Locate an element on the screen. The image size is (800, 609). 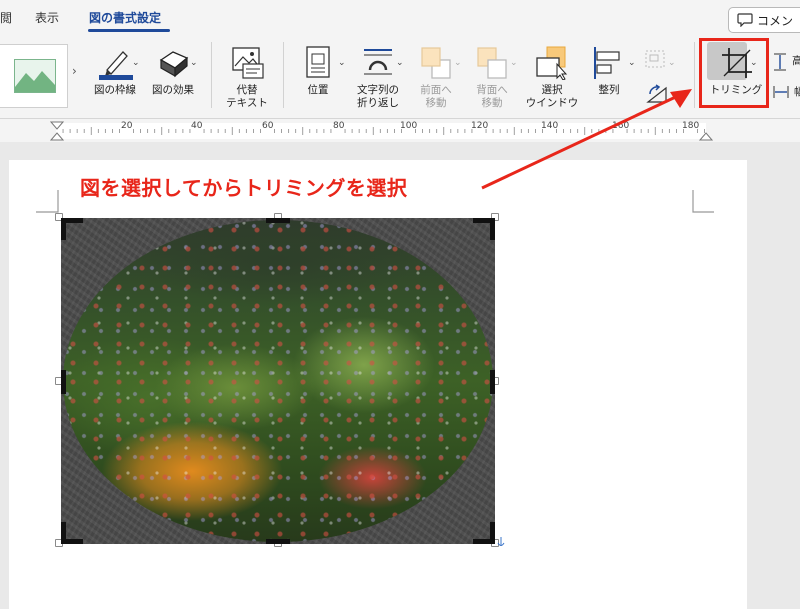
wrap-text-button: 文字列の 折り返し is located at coordinates (378, 78).